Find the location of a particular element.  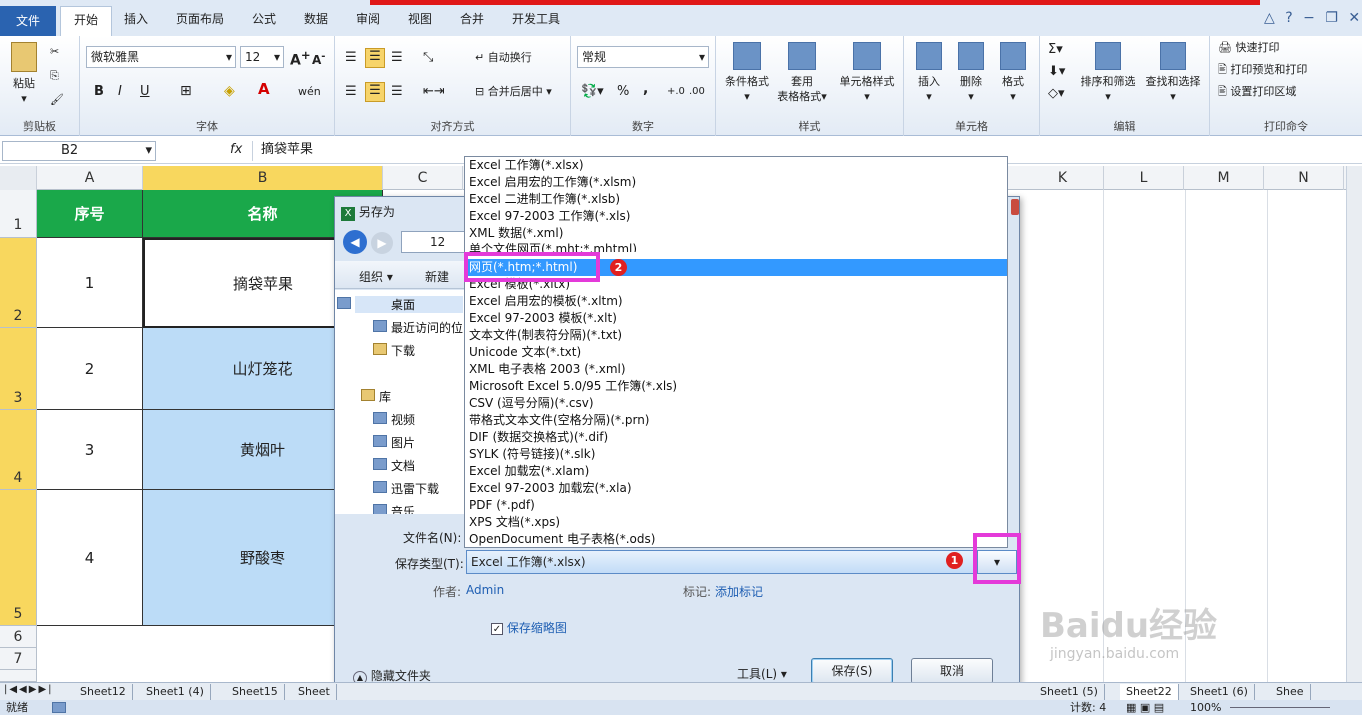

print-area-button: 🖹 设置打印区域 is located at coordinates (1257, 91).